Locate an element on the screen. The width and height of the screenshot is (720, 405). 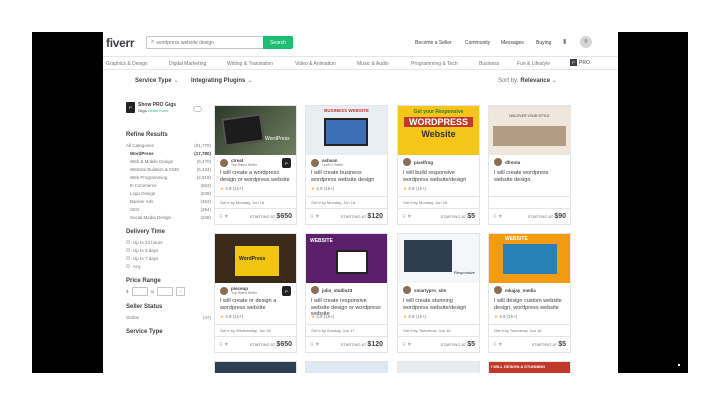
delivery-option: Up to 7 days is located at coordinates (168, 258).